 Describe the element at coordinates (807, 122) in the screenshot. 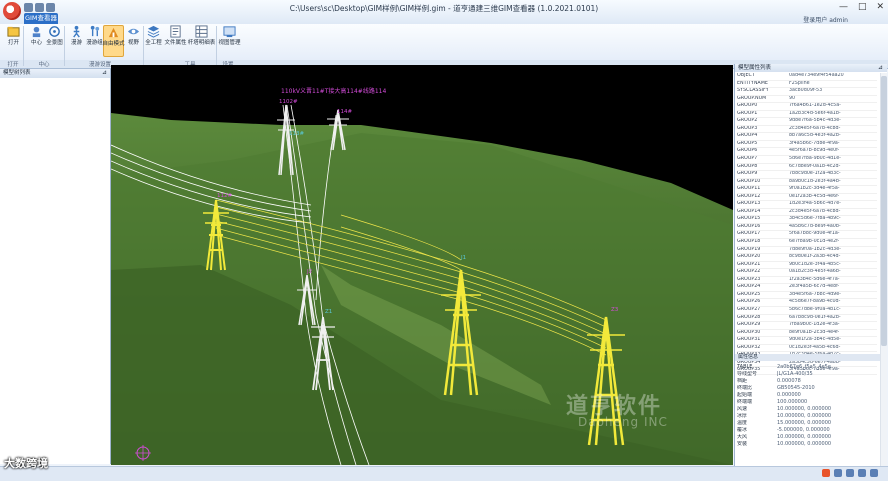

I see `property-row: GROUP2 9d8e7f6a-5b4c-4d3e-` at that location.